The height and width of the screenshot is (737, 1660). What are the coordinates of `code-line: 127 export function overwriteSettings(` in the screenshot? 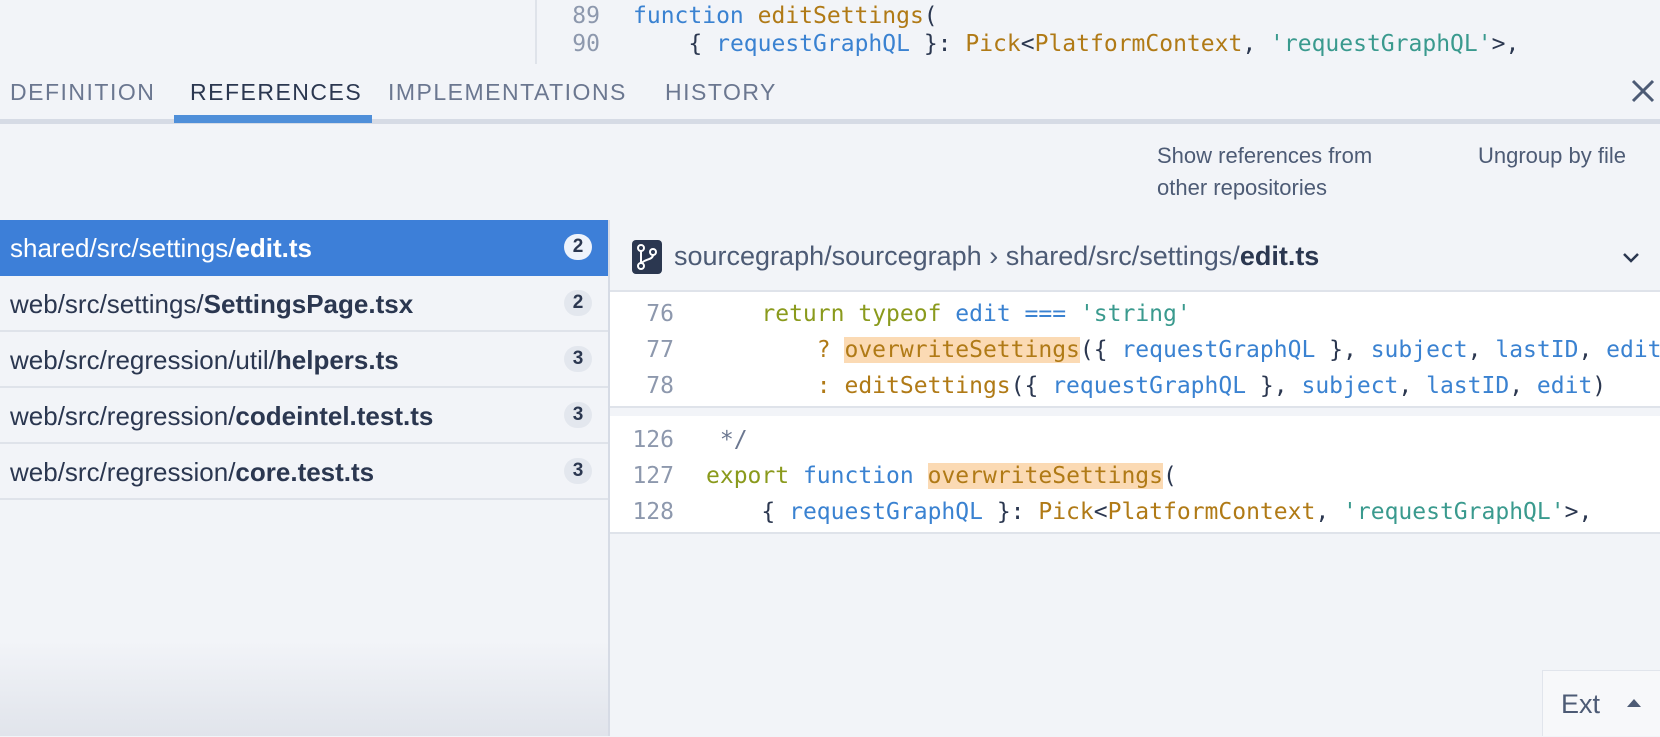 It's located at (1135, 476).